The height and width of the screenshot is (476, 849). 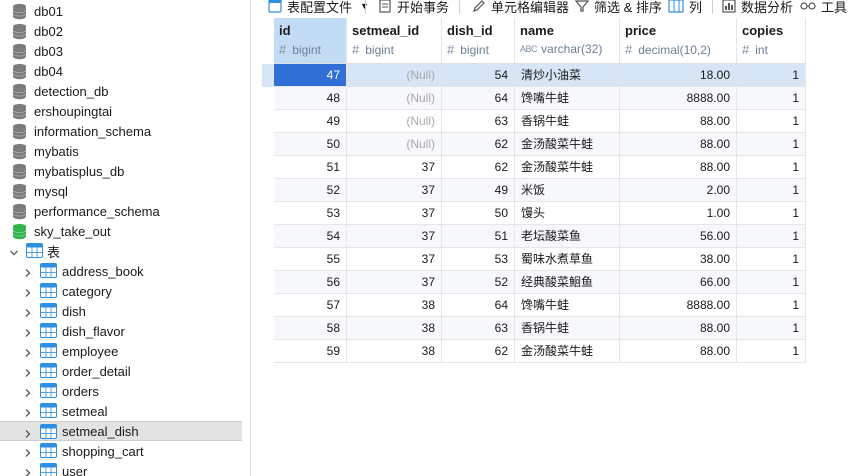 I want to click on database-item: detection_db, so click(x=121, y=91).